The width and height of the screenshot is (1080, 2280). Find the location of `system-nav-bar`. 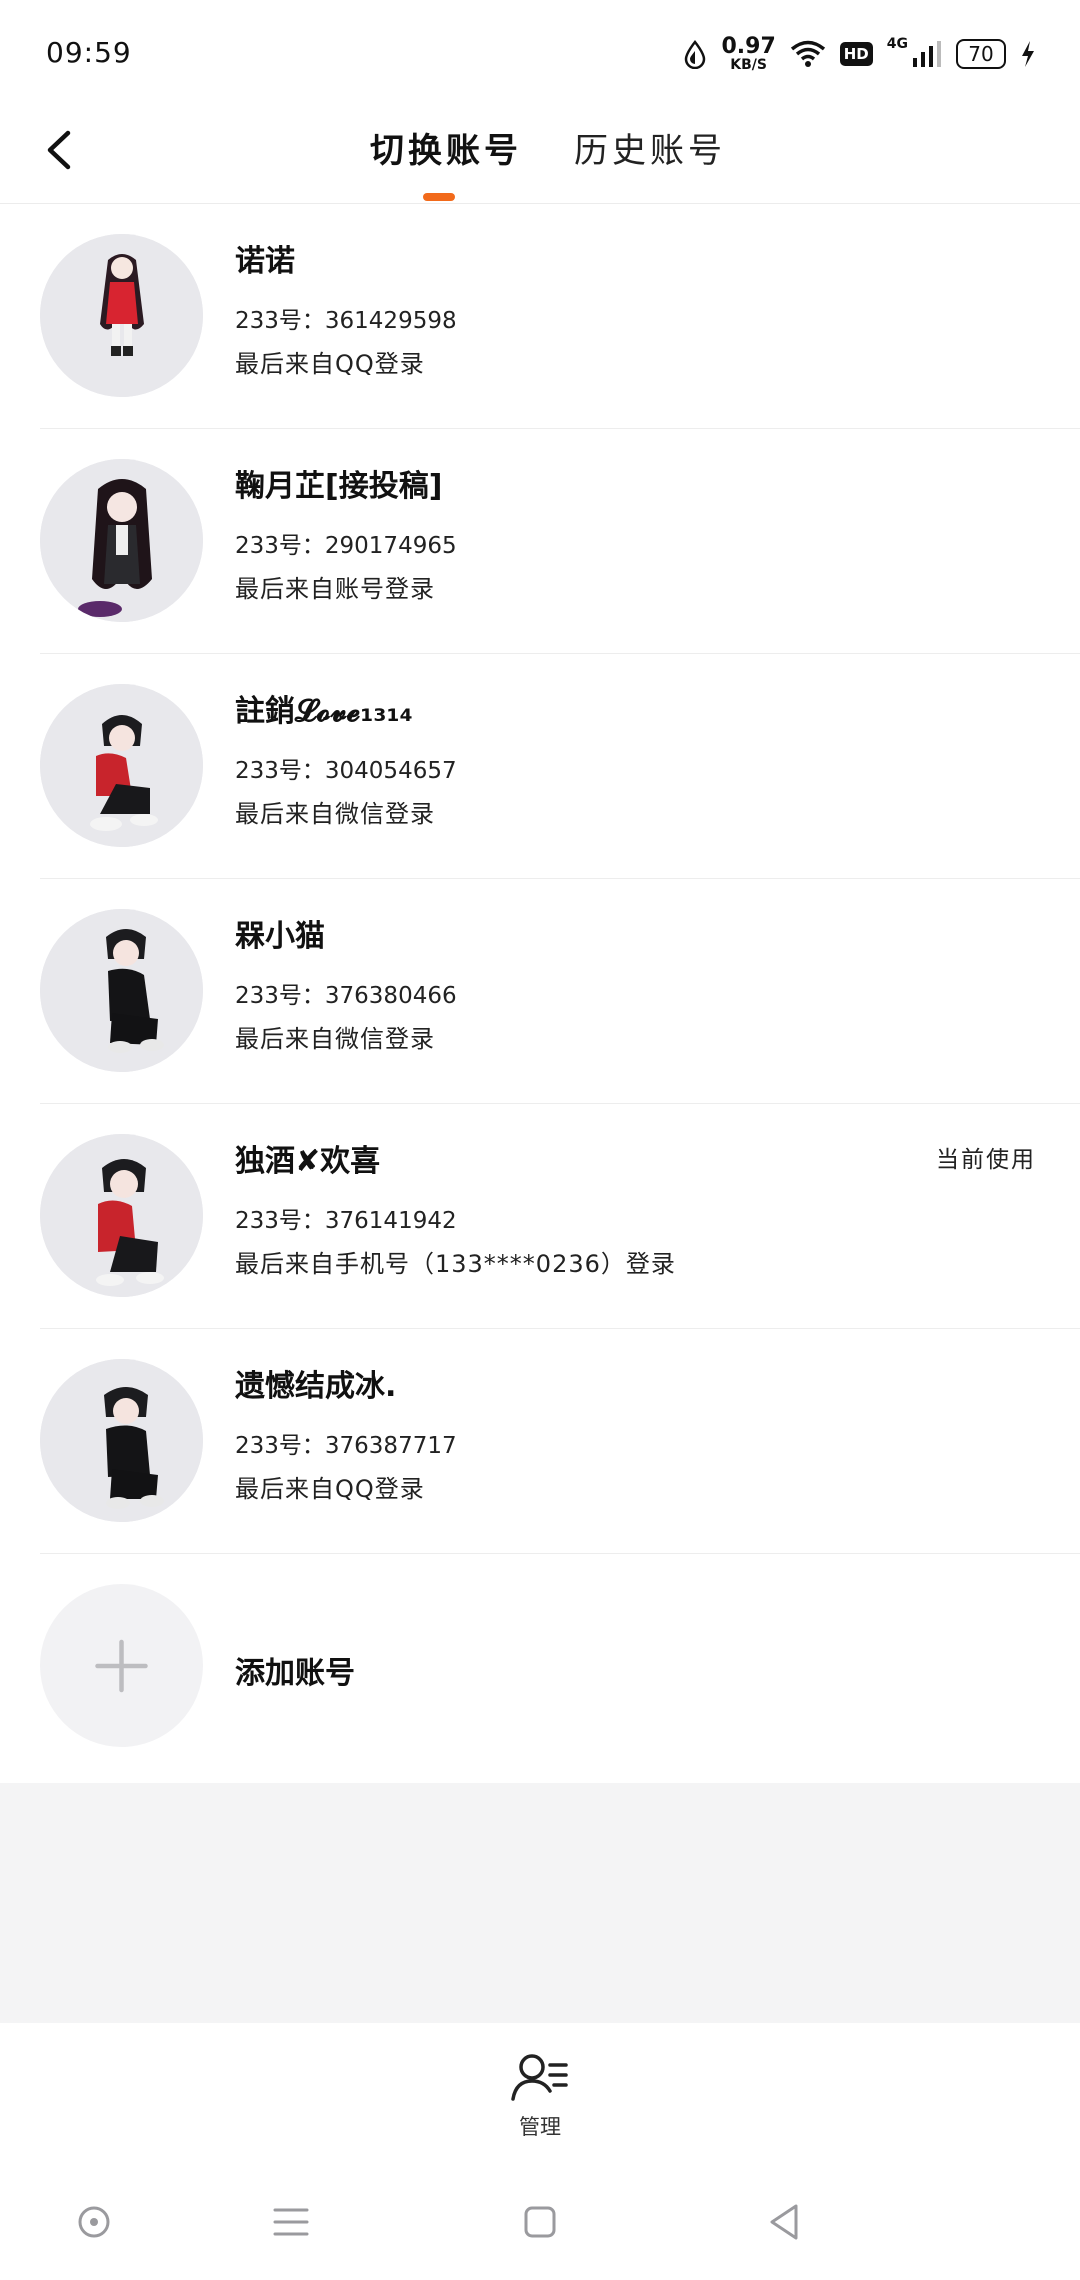

system-nav-bar is located at coordinates (540, 2221).